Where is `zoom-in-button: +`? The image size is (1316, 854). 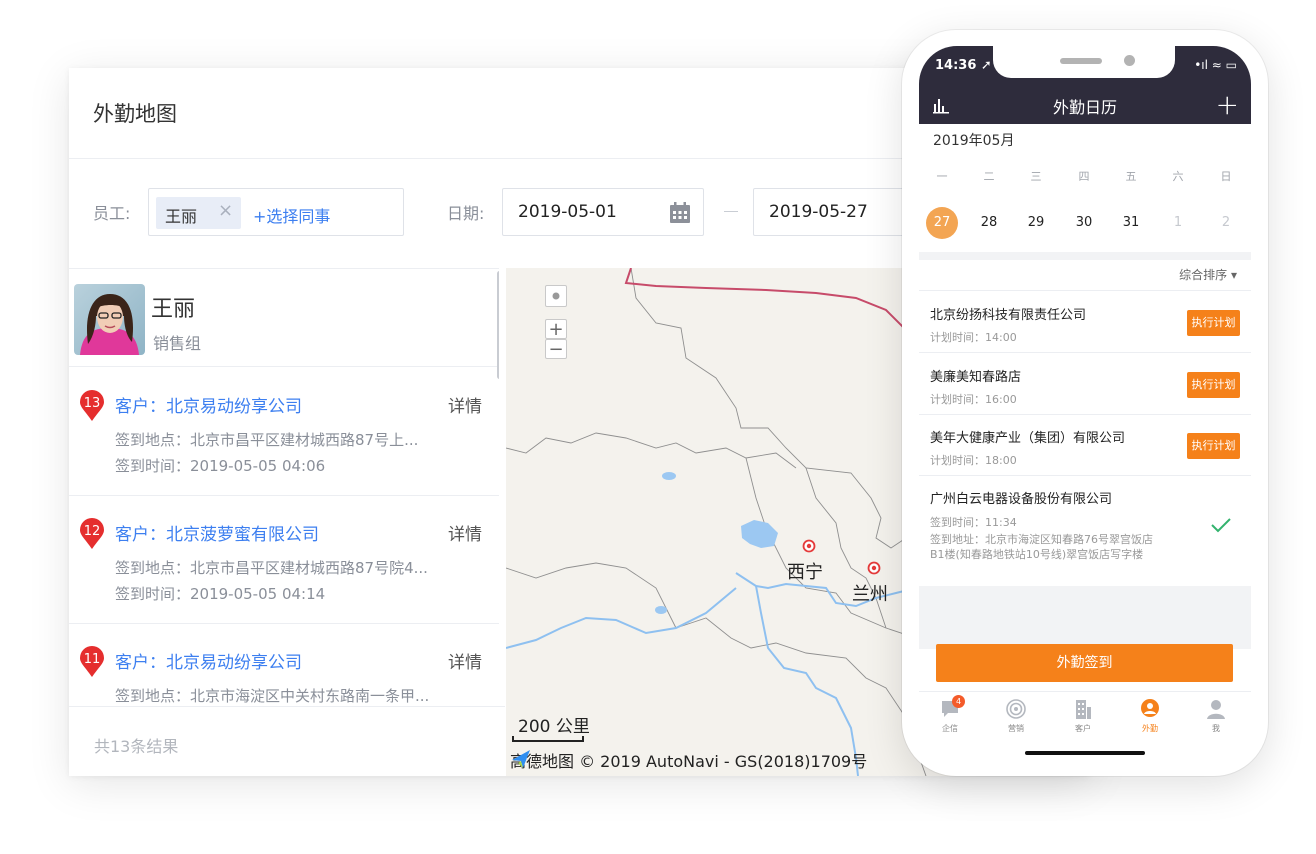 zoom-in-button: + is located at coordinates (556, 329).